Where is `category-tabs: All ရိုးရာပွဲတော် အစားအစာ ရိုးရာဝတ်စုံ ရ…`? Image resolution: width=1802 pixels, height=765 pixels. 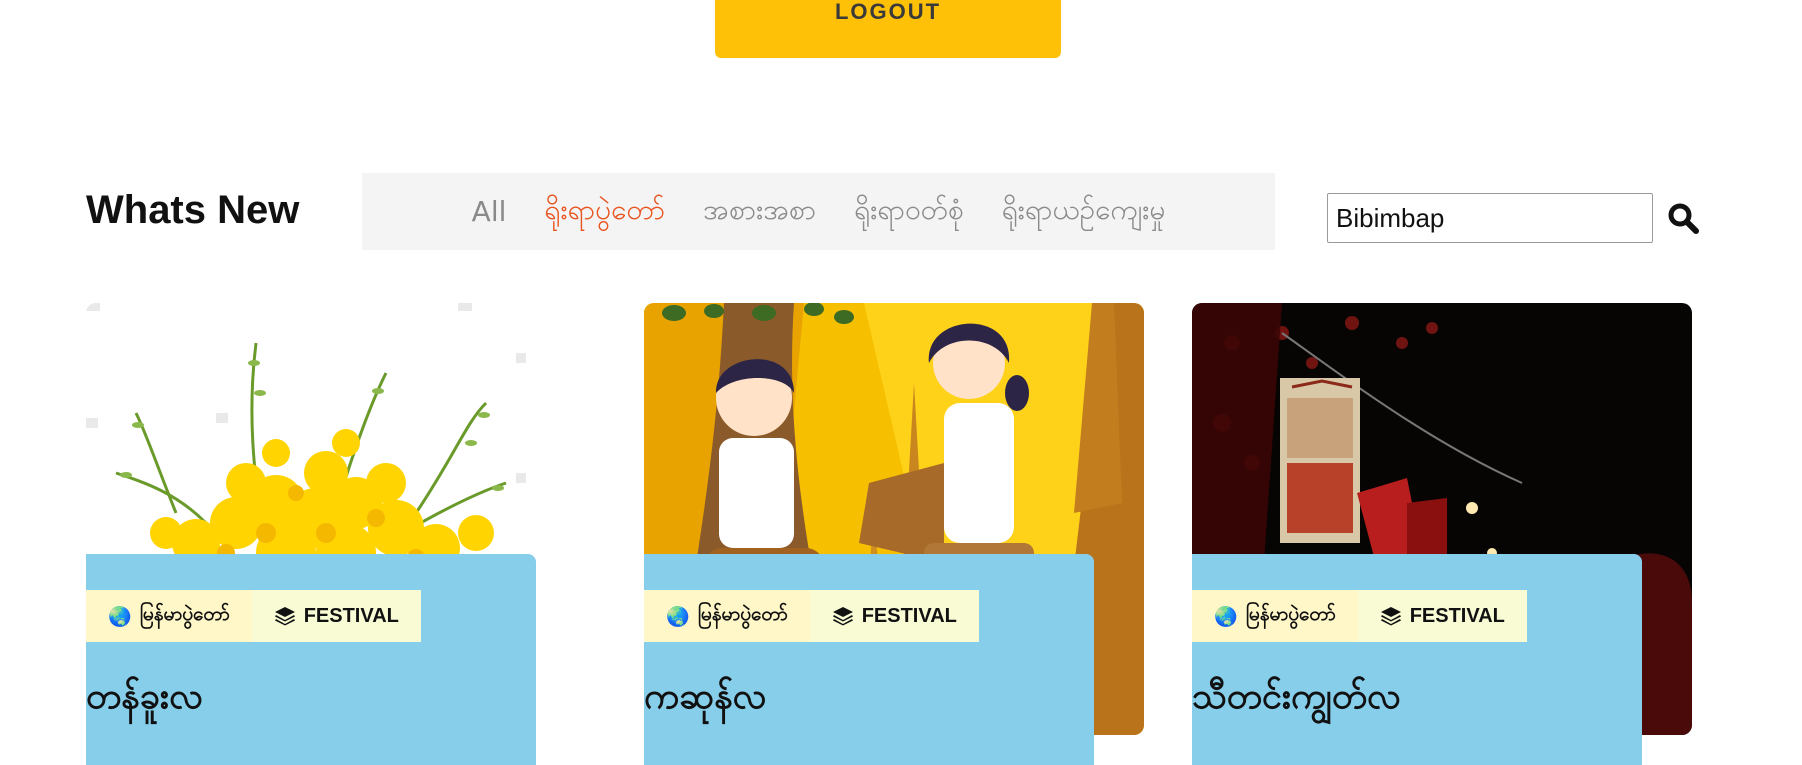
category-tabs: All ရိုးရာပွဲတော် အစားအစာ ရိုးရာဝတ်စုံ ရ… is located at coordinates (818, 211).